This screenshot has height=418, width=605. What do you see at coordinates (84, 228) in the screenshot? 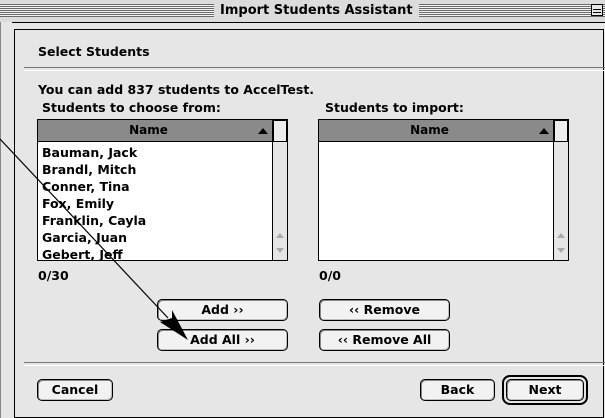
I see `pointer-line` at bounding box center [84, 228].